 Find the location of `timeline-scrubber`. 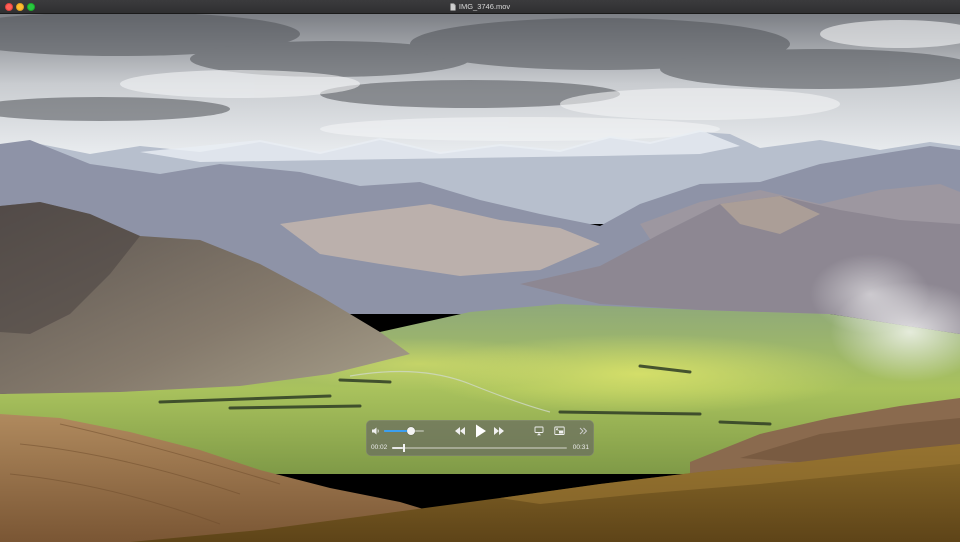

timeline-scrubber is located at coordinates (479, 448).